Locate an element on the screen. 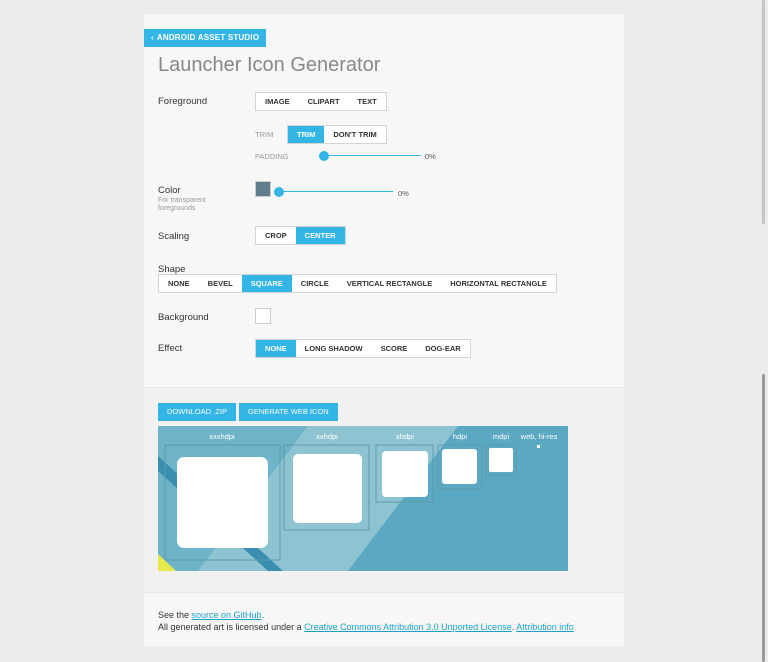  page-title: Launcher Icon Generator is located at coordinates (269, 65).